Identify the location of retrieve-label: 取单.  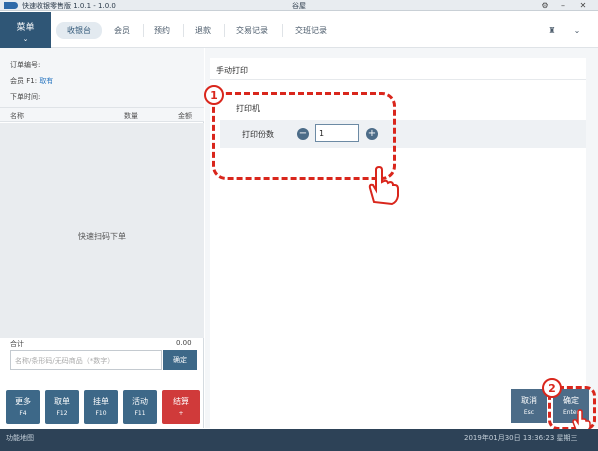
(62, 401).